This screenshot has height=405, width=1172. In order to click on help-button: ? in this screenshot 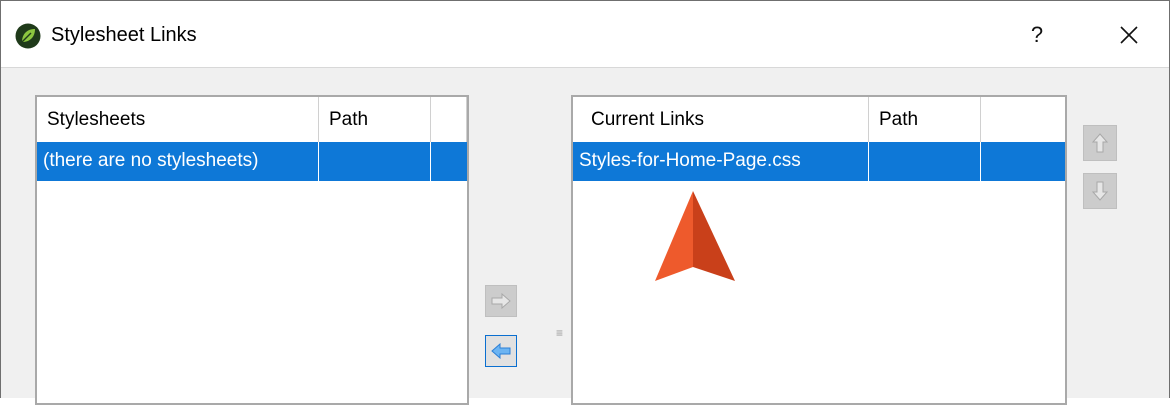, I will do `click(1037, 35)`.